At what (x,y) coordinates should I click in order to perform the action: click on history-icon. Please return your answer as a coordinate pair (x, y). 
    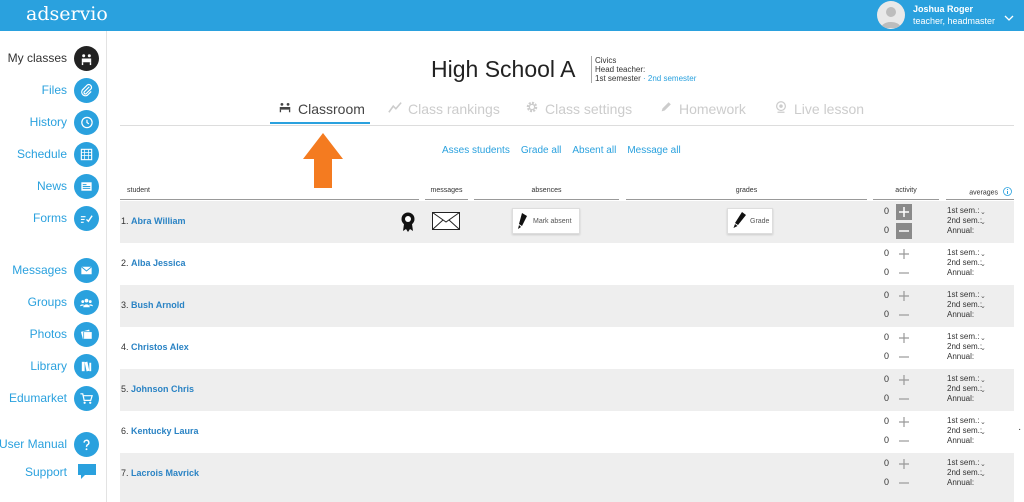
    Looking at the image, I should click on (86, 122).